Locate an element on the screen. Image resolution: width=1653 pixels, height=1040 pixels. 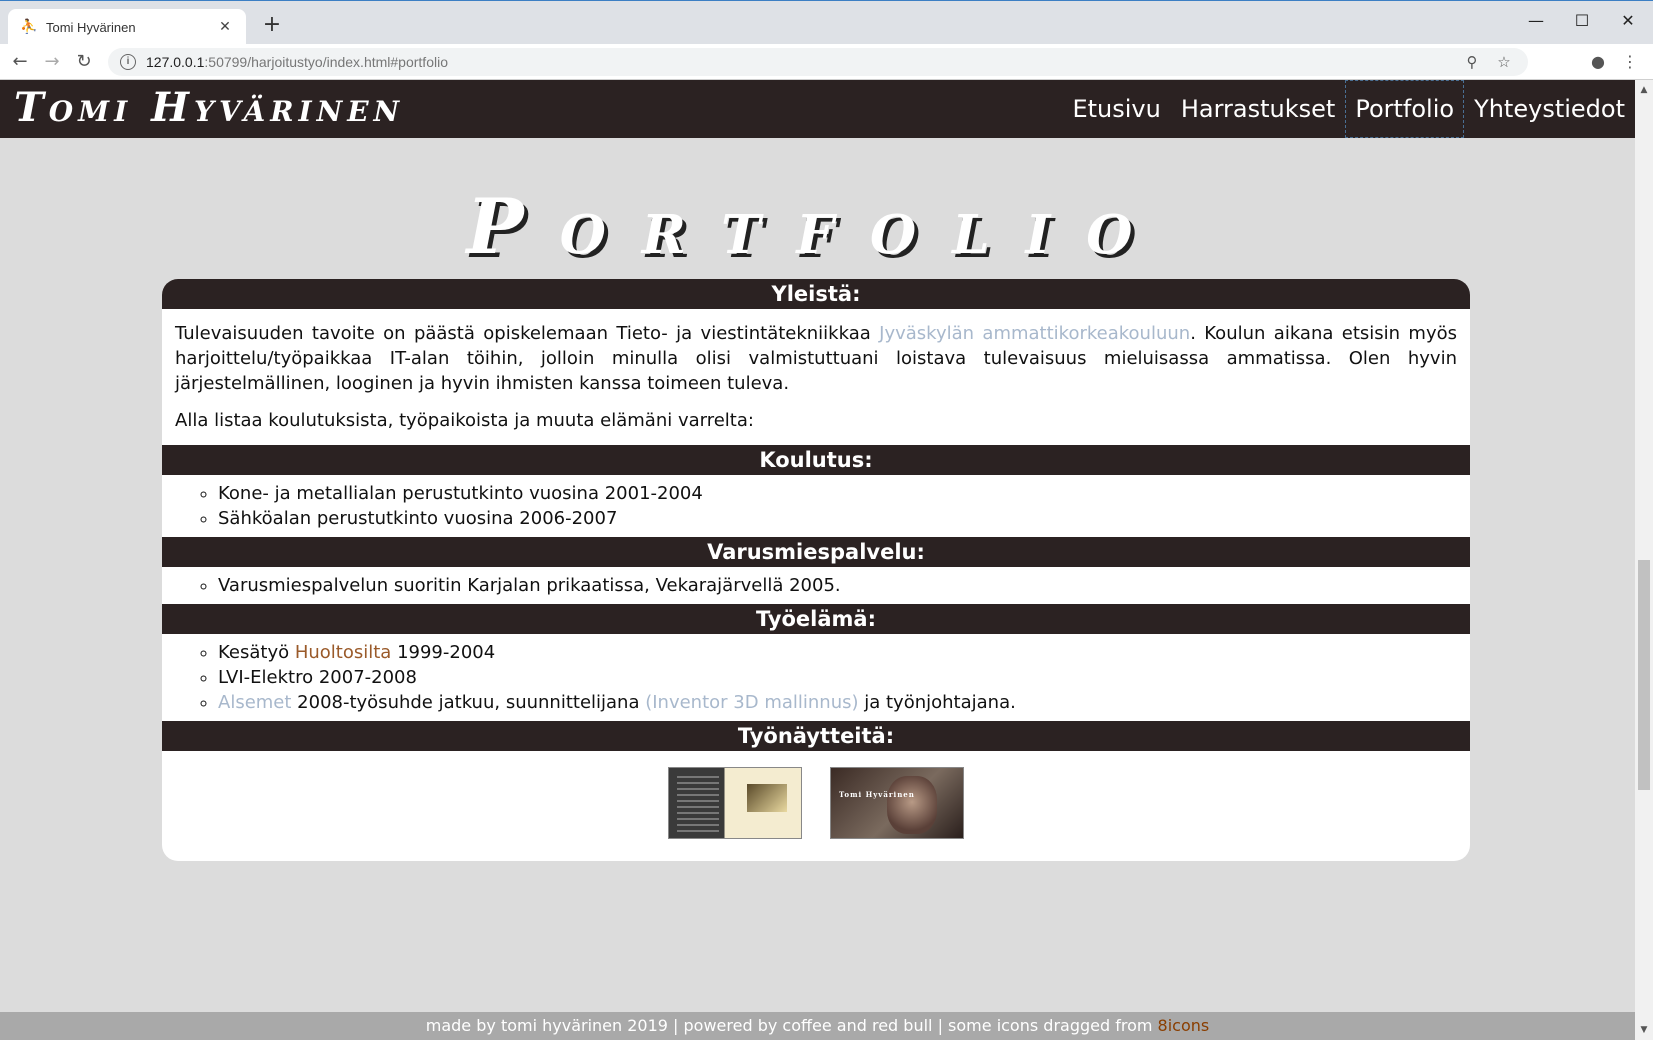
inventor-link: (Inventor 3D mallinnus) is located at coordinates (751, 702).